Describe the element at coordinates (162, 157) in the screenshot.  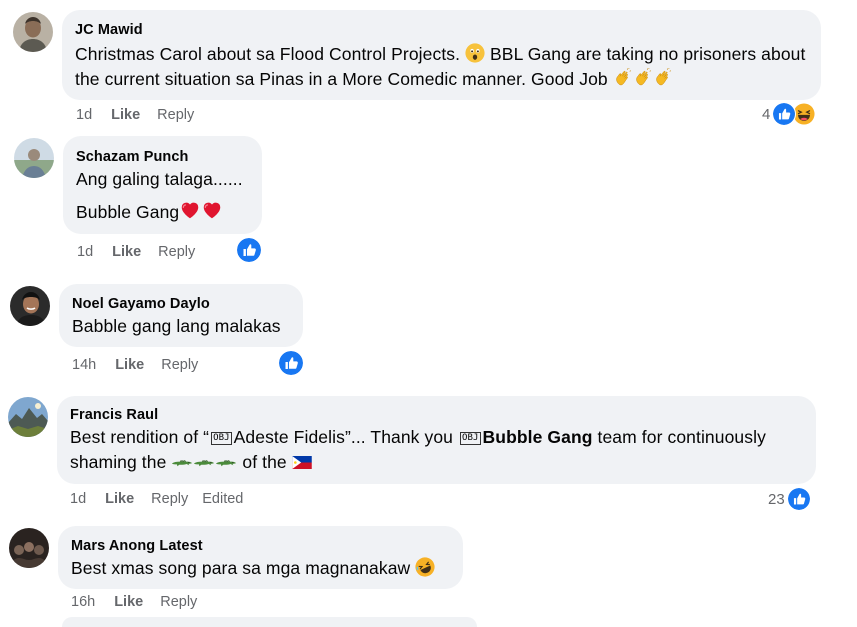
I see `comment-author: Schazam Punch` at that location.